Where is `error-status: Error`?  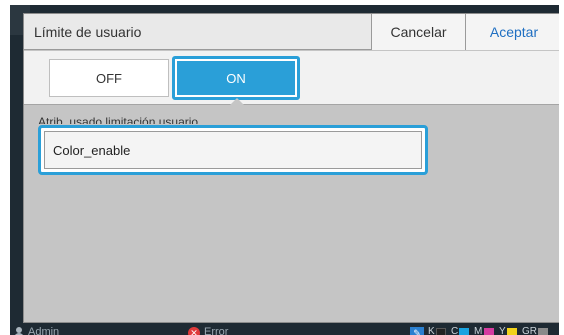
error-status: Error is located at coordinates (216, 330).